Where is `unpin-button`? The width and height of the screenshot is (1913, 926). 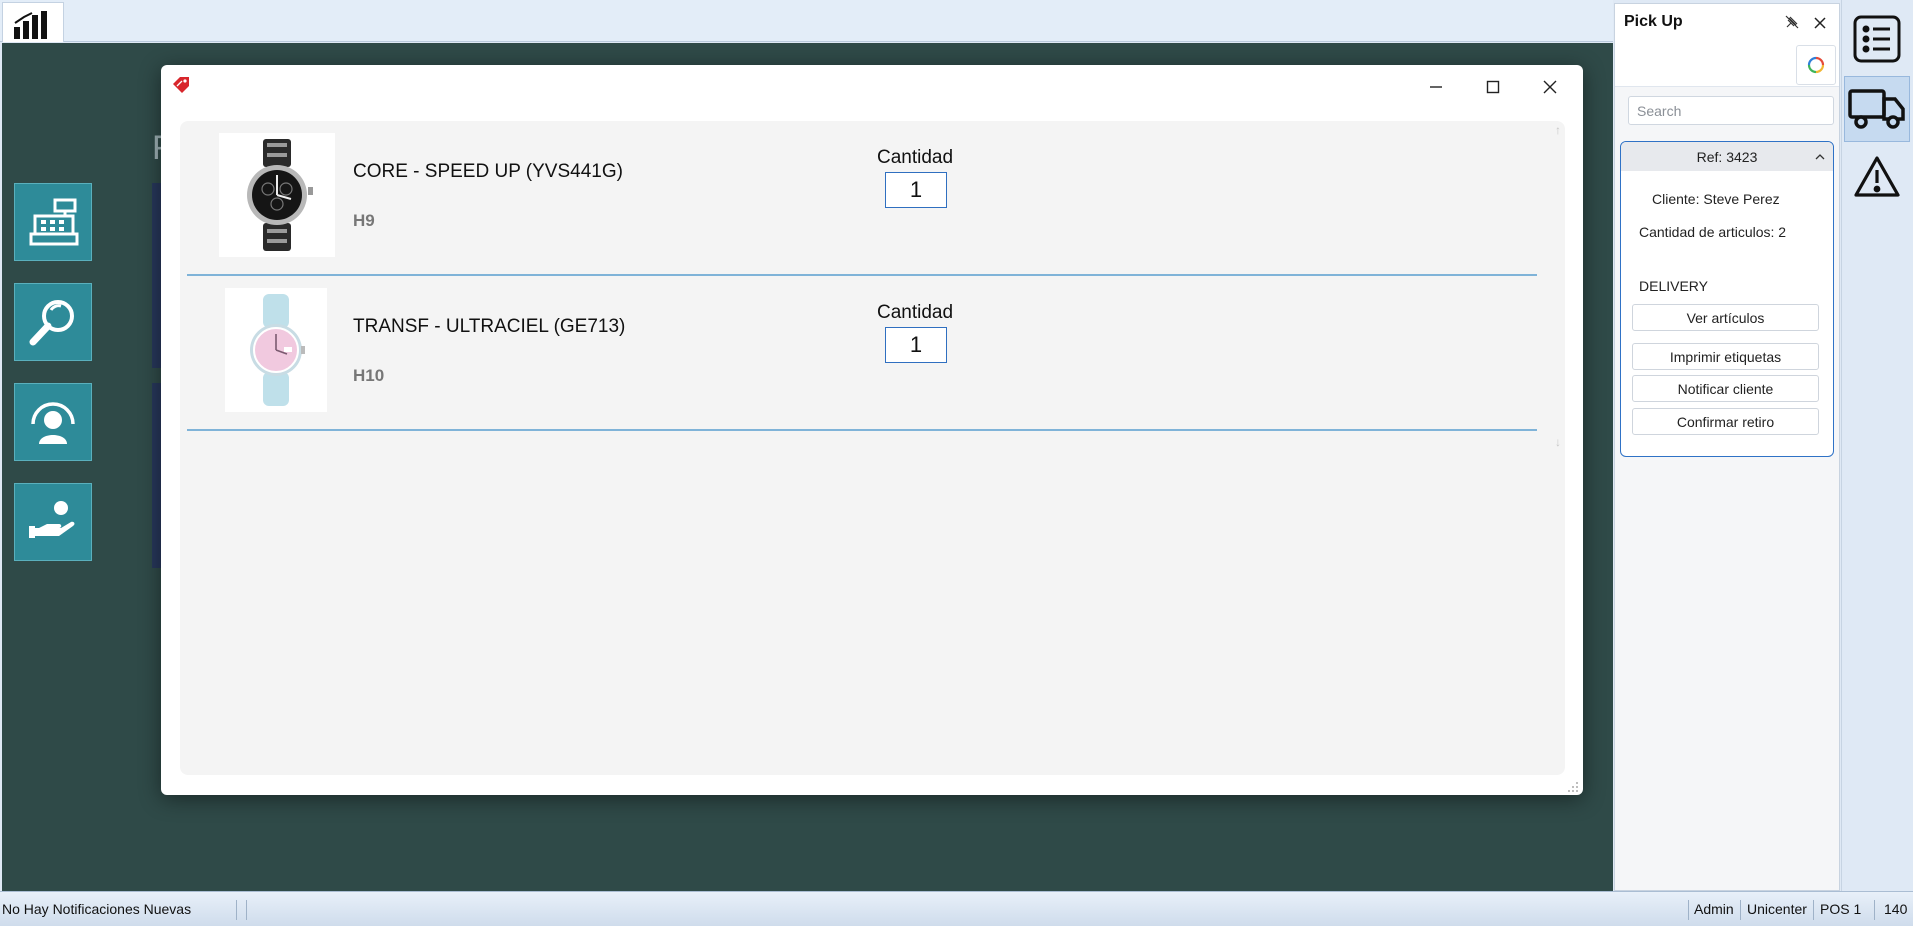 unpin-button is located at coordinates (1792, 22).